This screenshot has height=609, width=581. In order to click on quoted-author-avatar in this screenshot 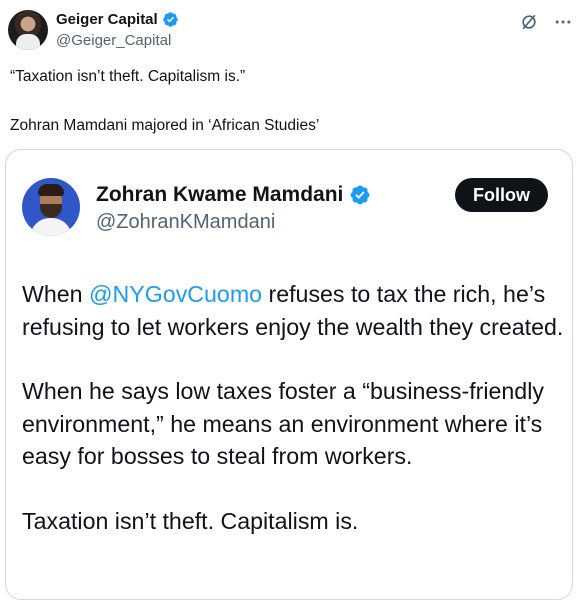, I will do `click(51, 207)`.